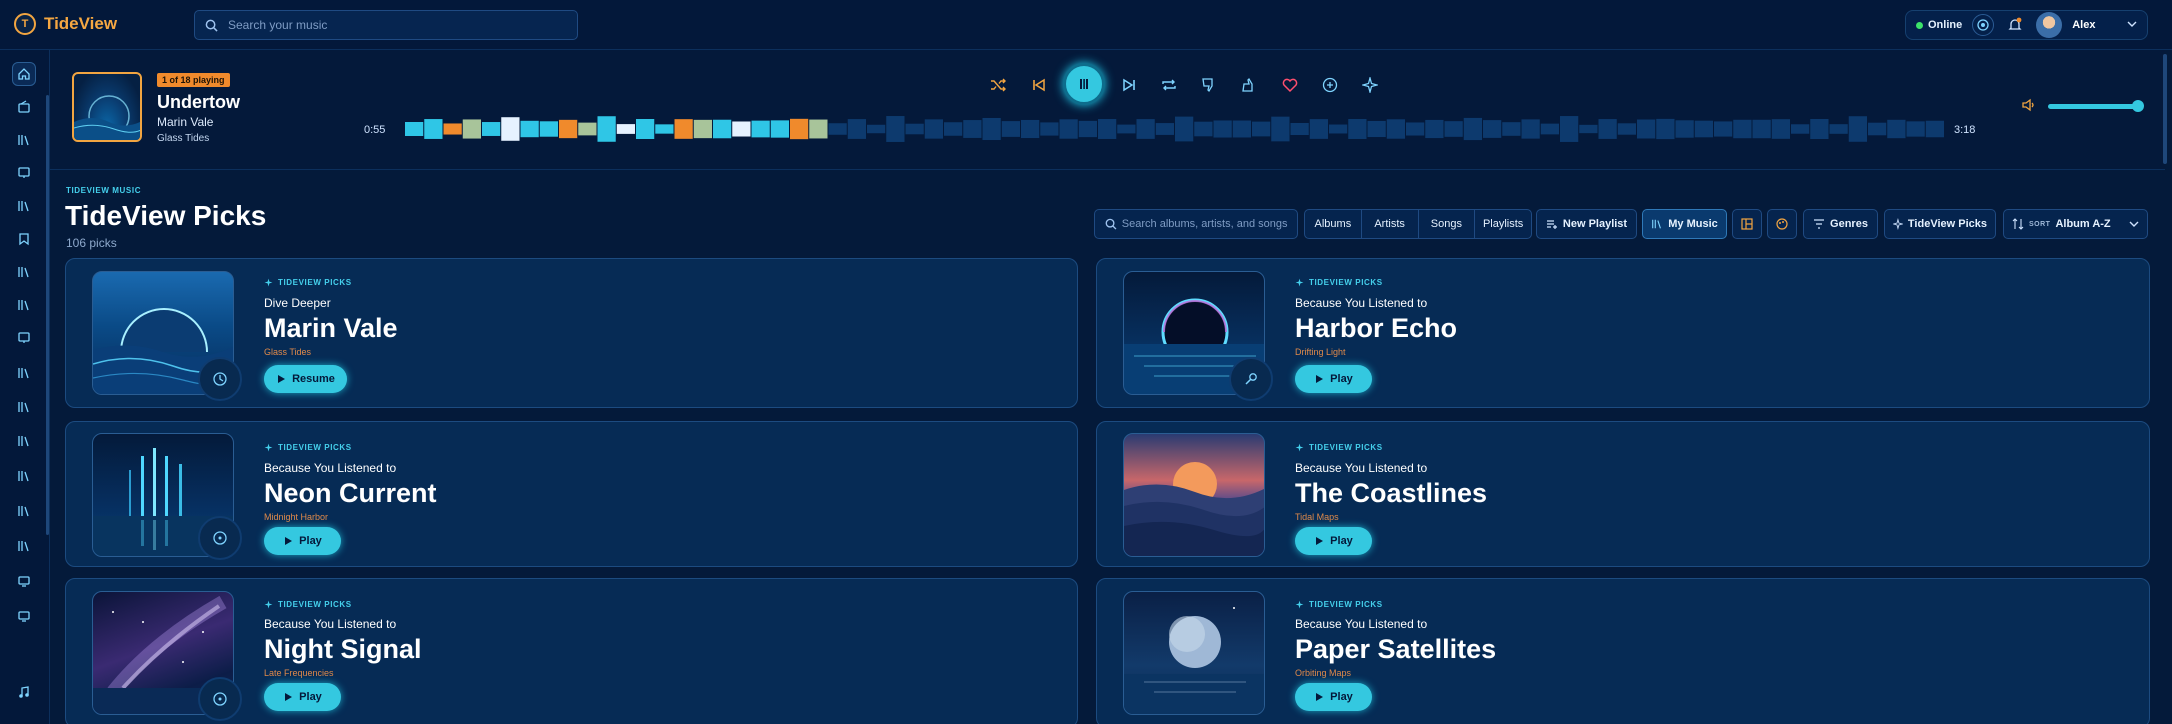  I want to click on library-search, so click(1196, 224).